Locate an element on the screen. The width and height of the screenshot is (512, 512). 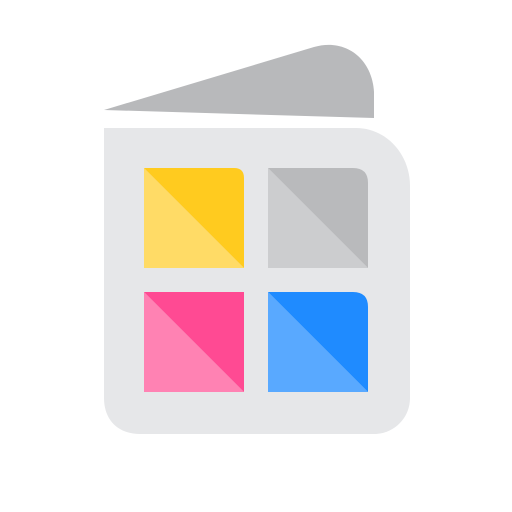
cover-top-flap is located at coordinates (239, 81).